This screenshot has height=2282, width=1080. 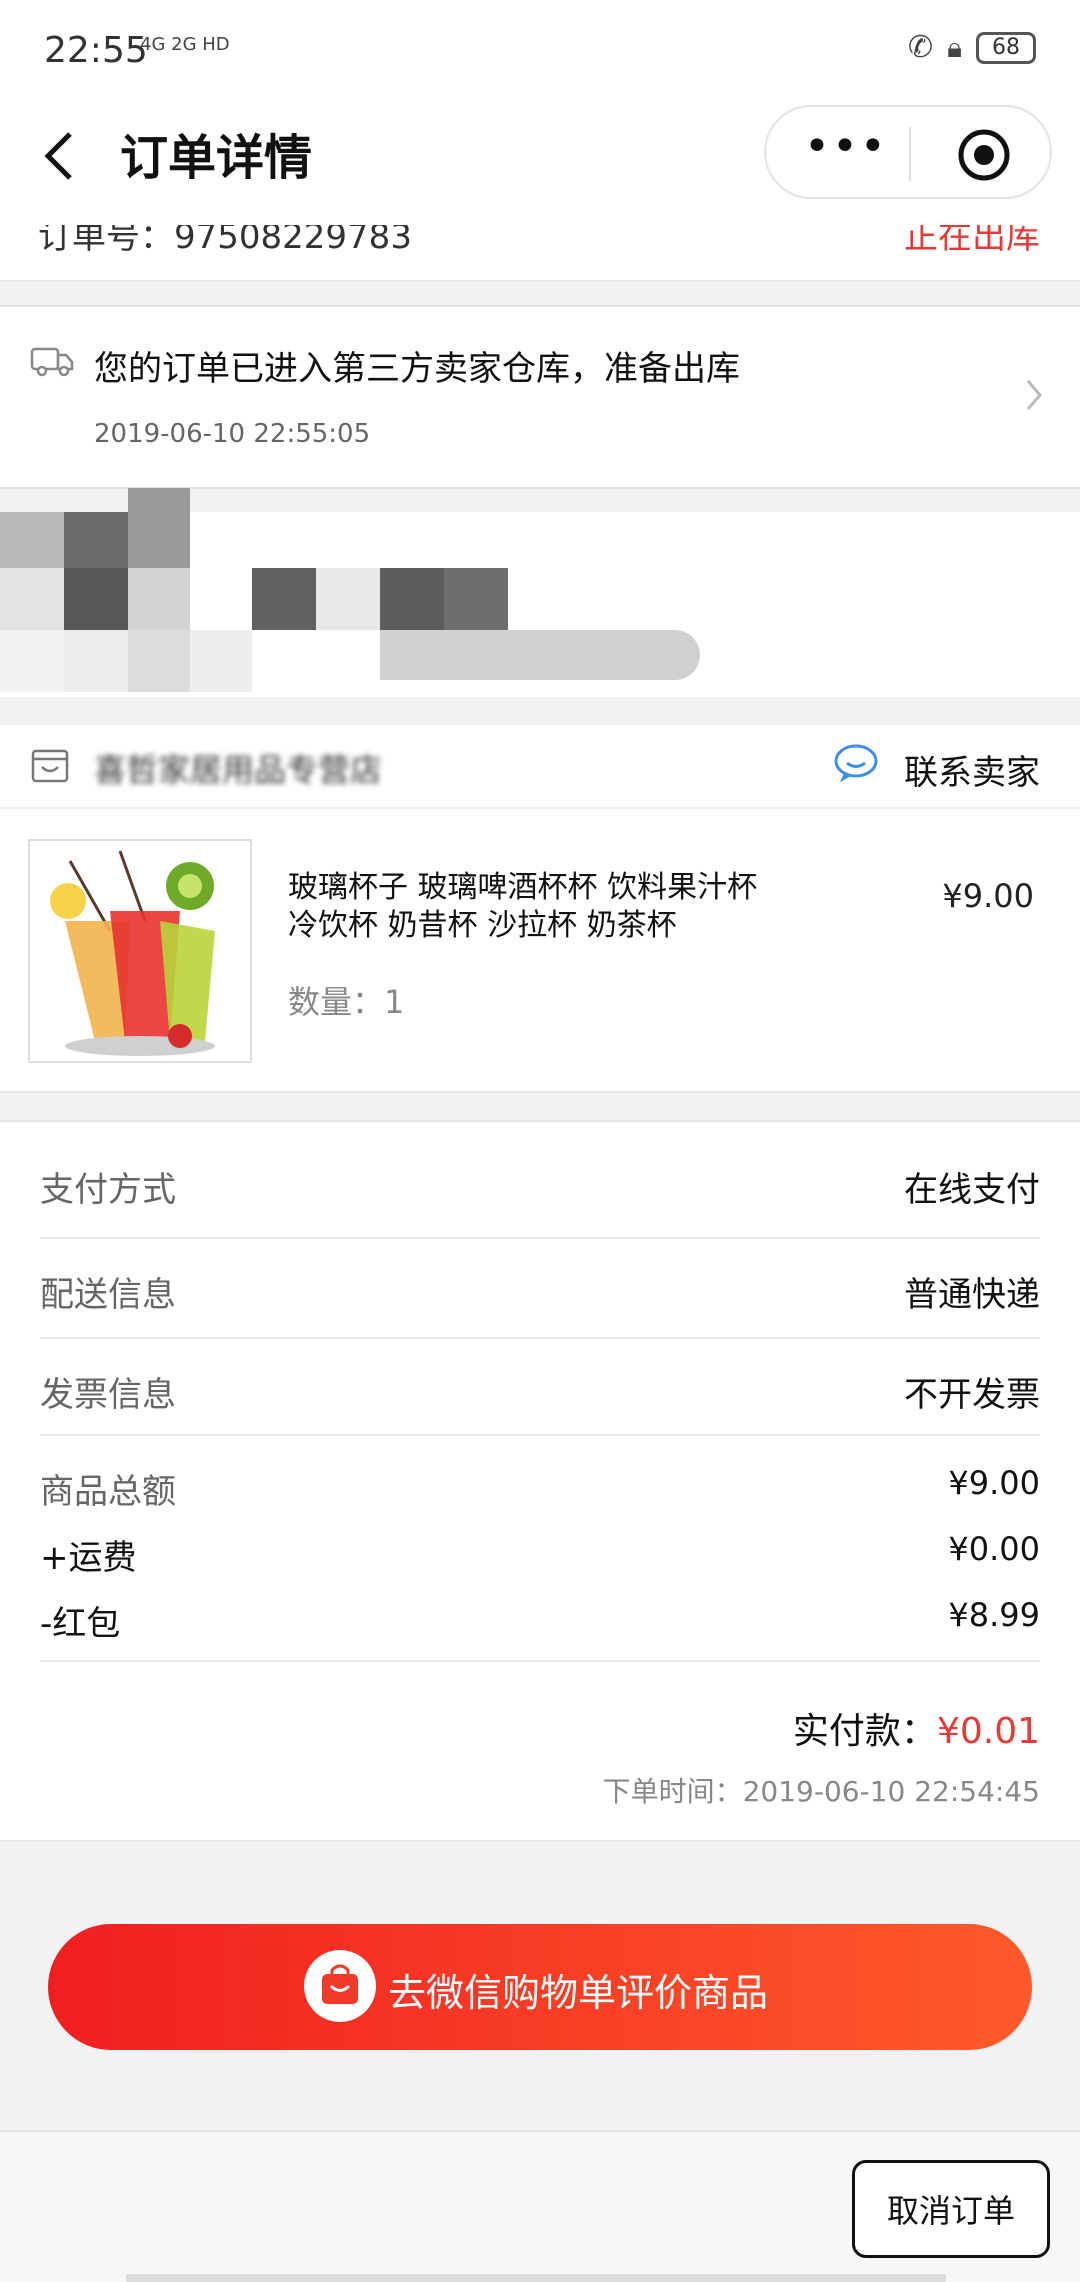 I want to click on chat-icon, so click(x=856, y=765).